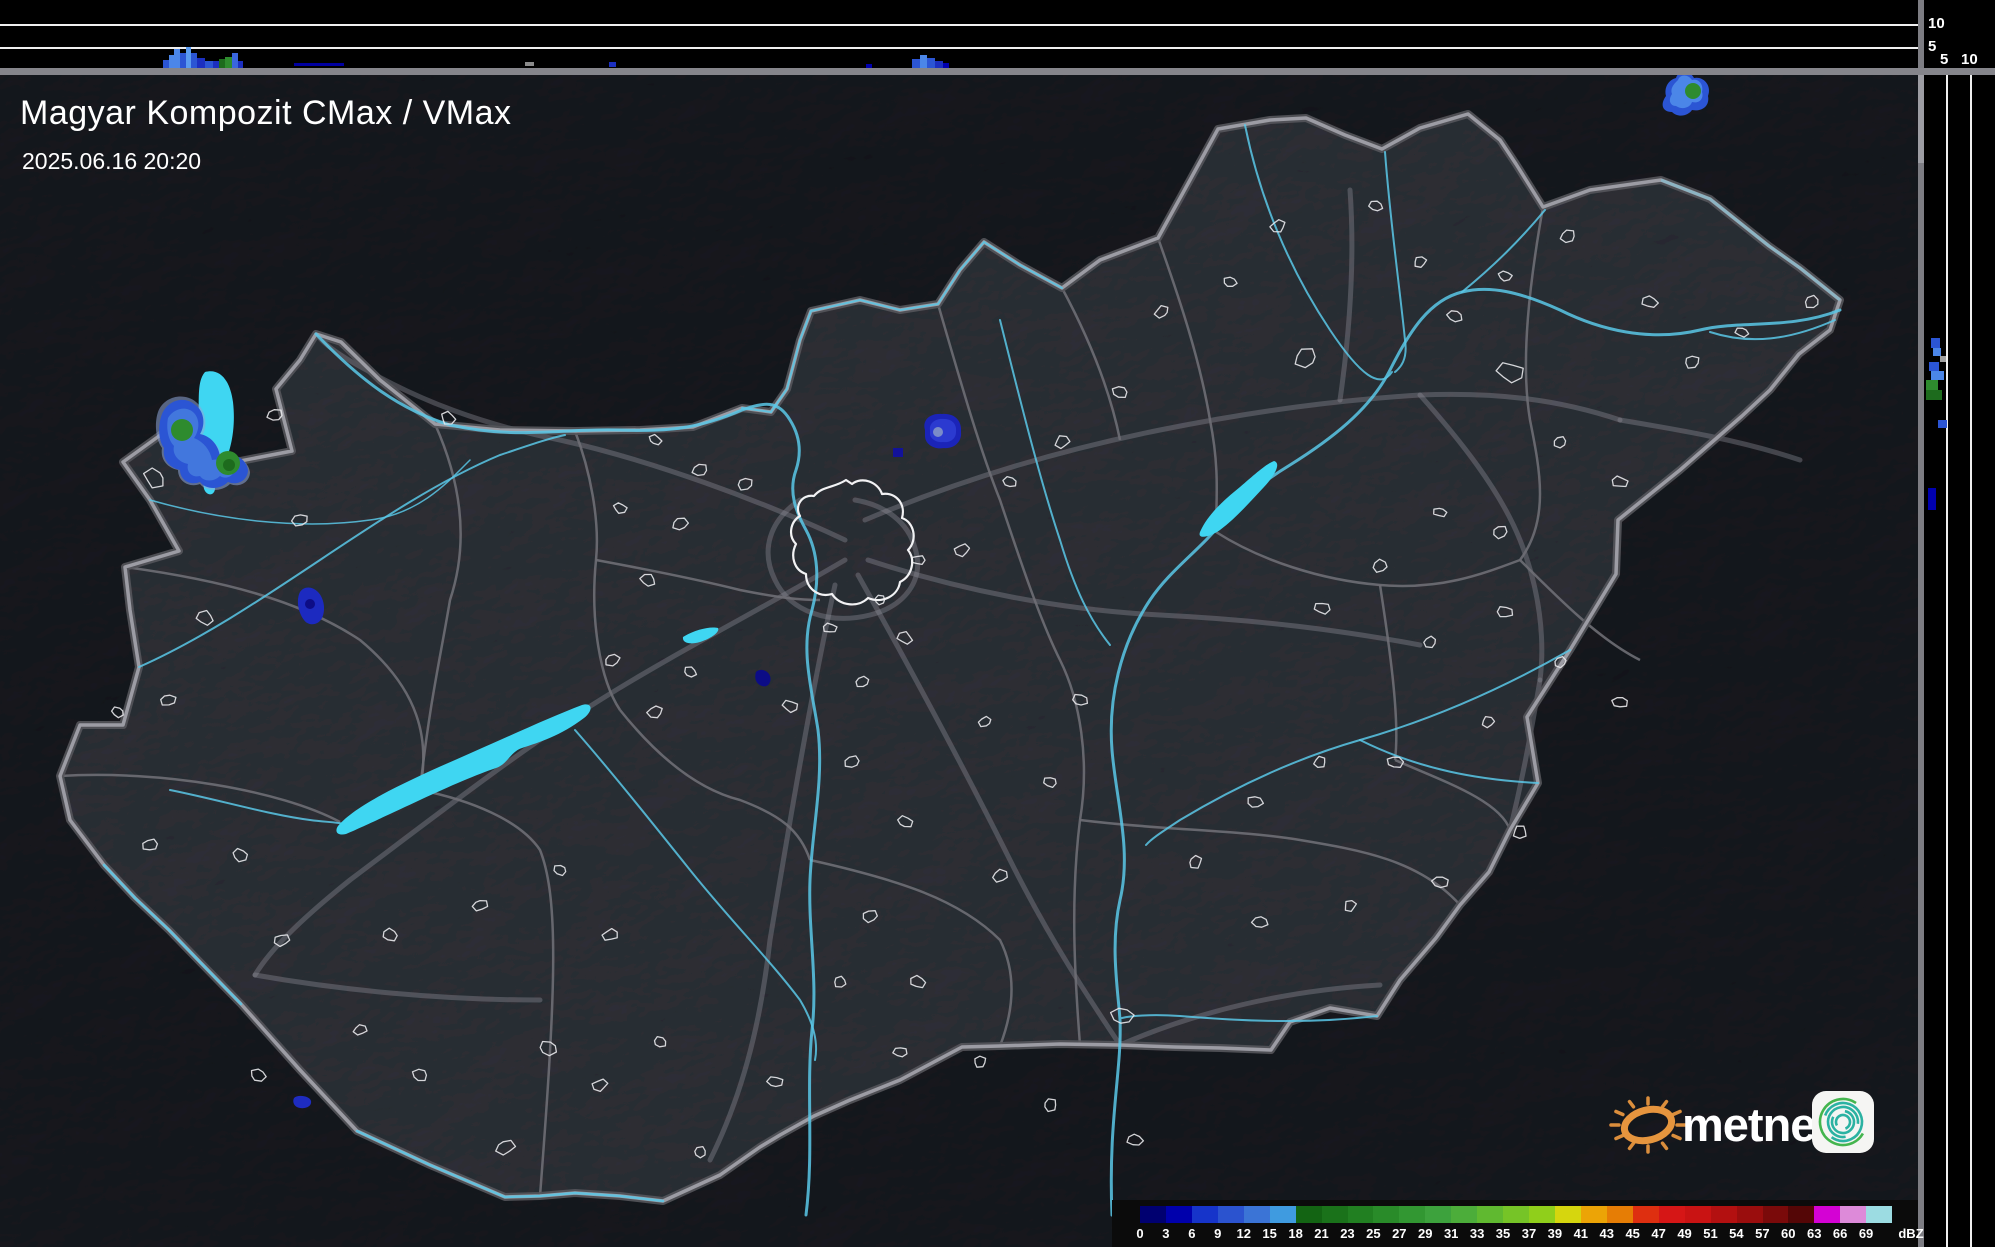  What do you see at coordinates (1911, 1233) in the screenshot?
I see `colorbar-unit-label: dBZ` at bounding box center [1911, 1233].